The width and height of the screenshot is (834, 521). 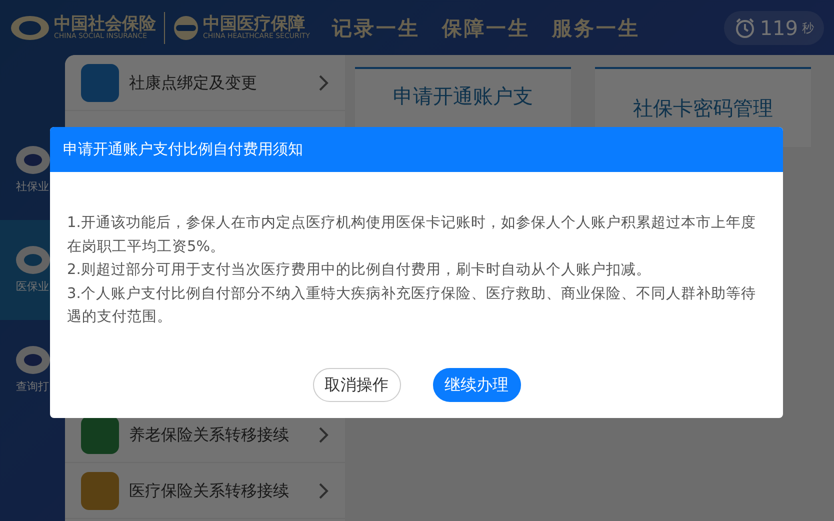 What do you see at coordinates (356, 385) in the screenshot?
I see `cancel-button: 取消操作` at bounding box center [356, 385].